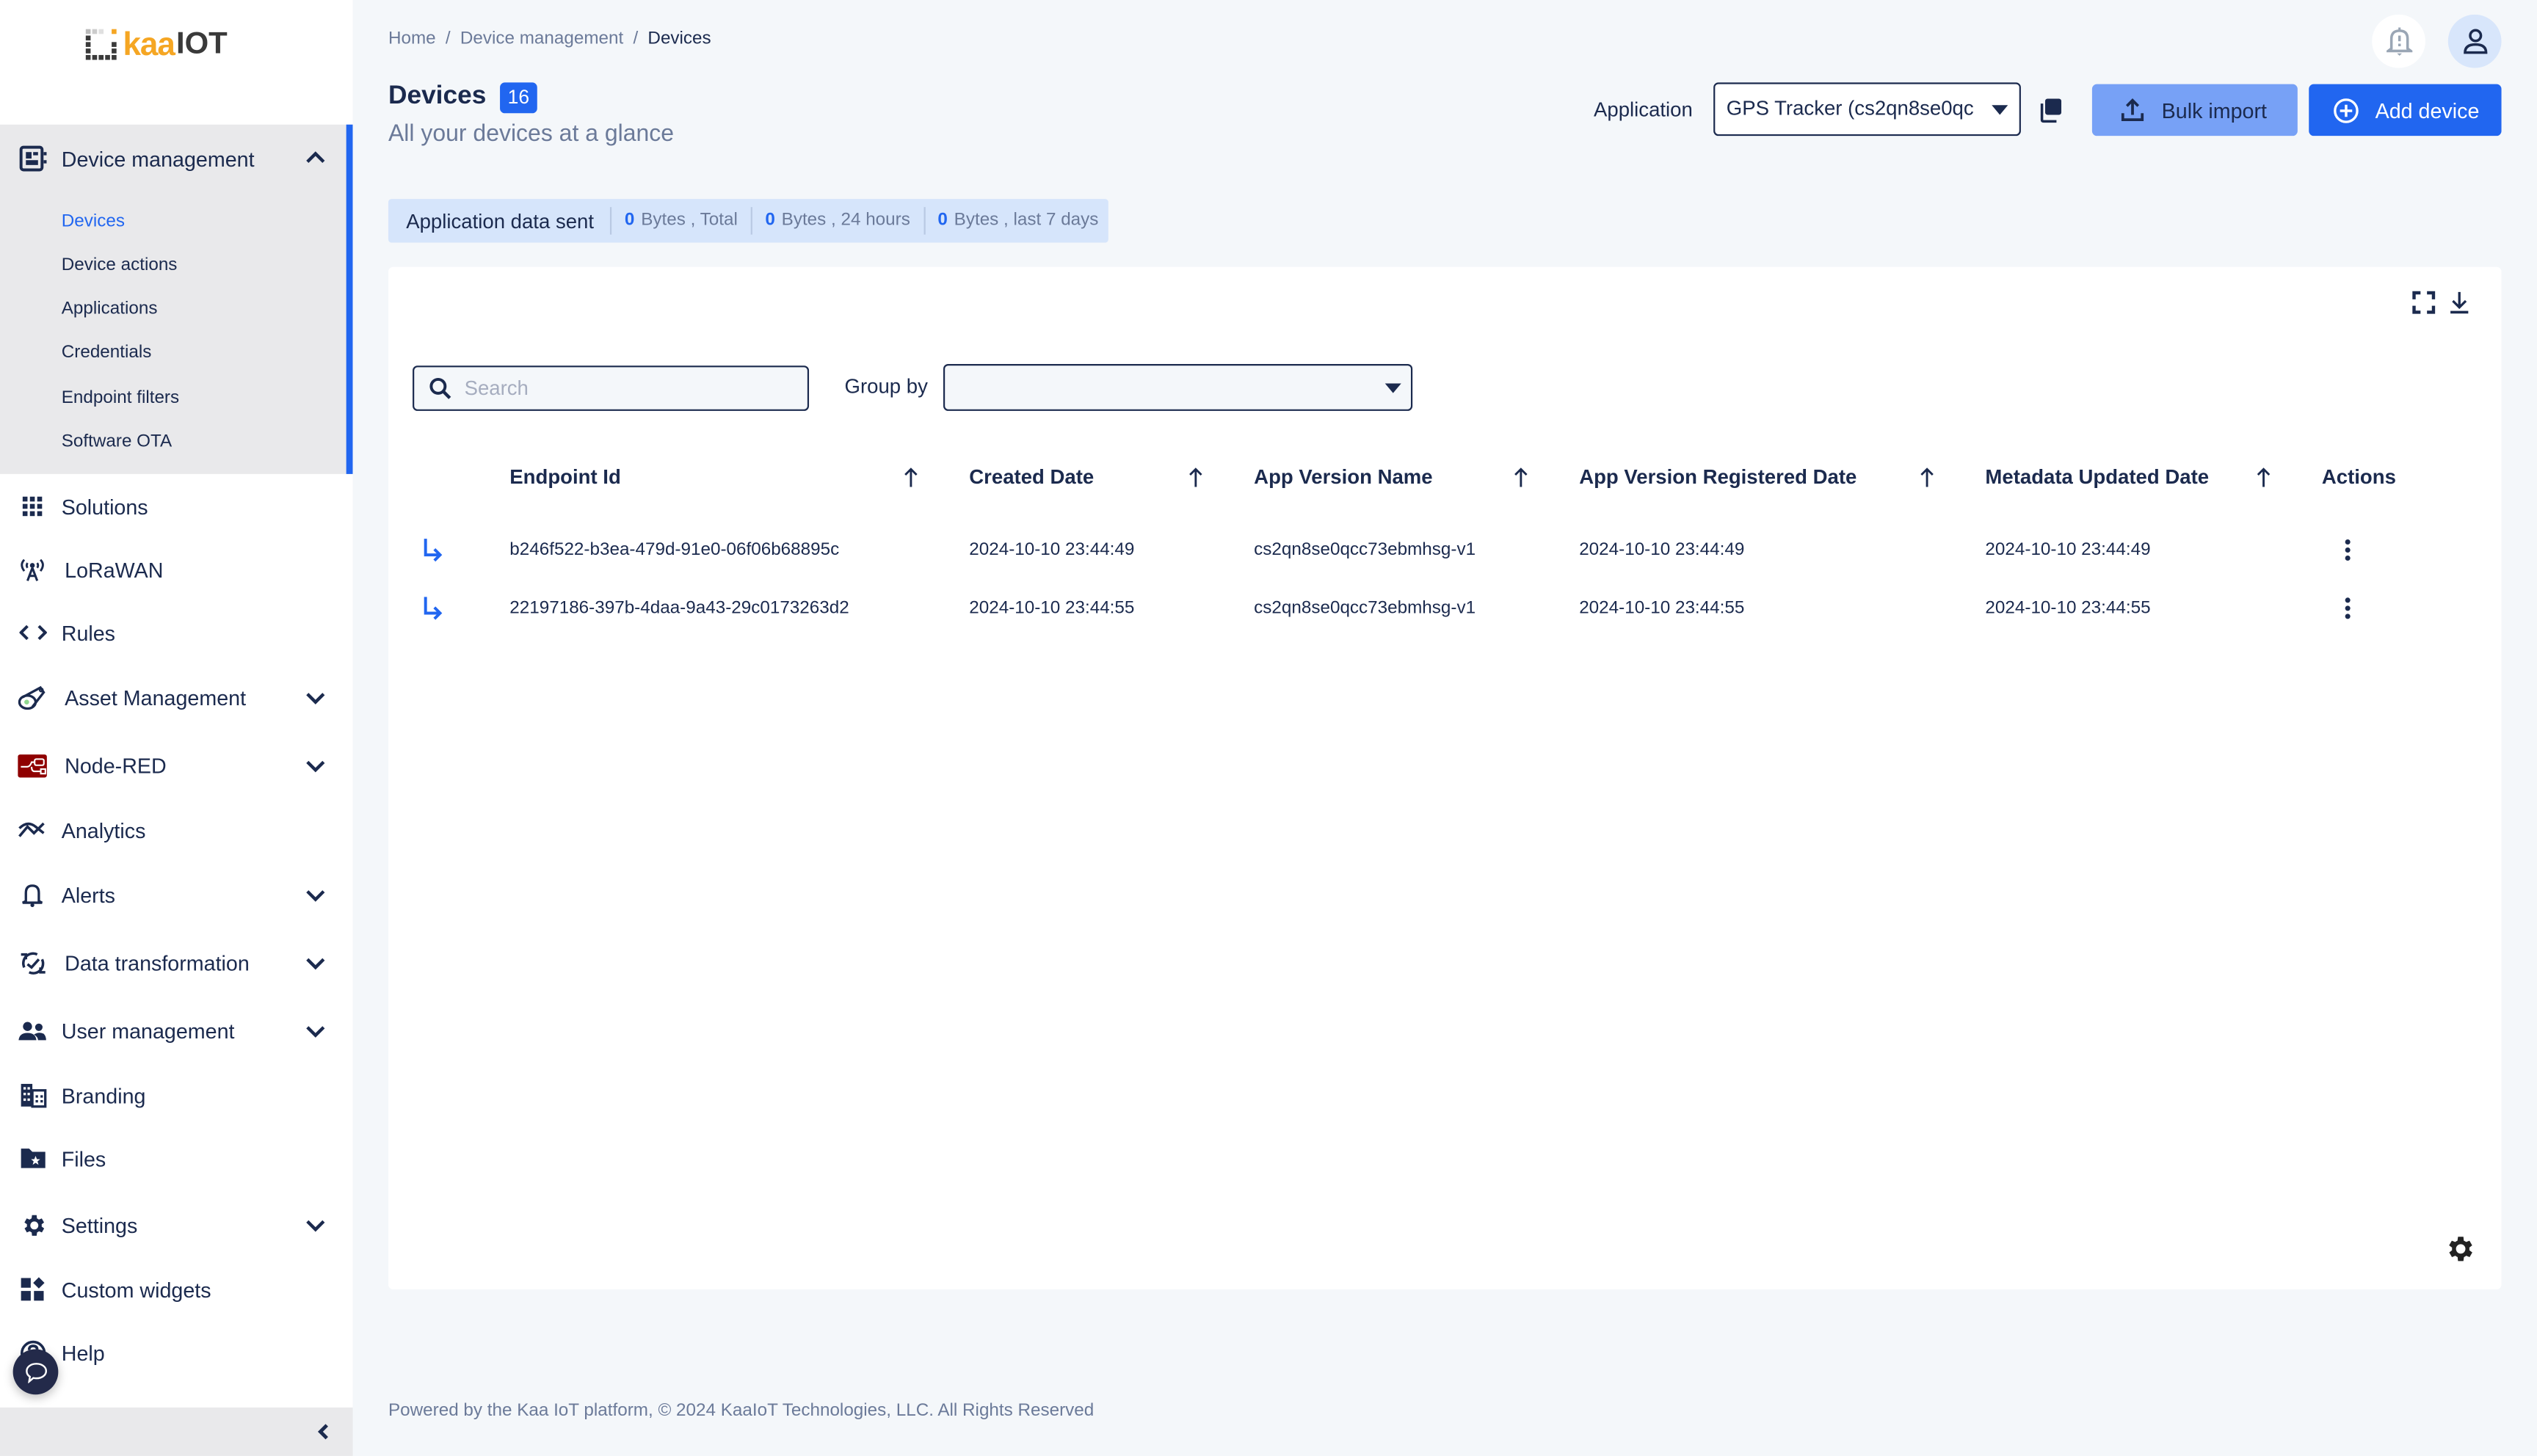 The image size is (2537, 1456). What do you see at coordinates (83, 1159) in the screenshot?
I see `sidebar-item-label: Files` at bounding box center [83, 1159].